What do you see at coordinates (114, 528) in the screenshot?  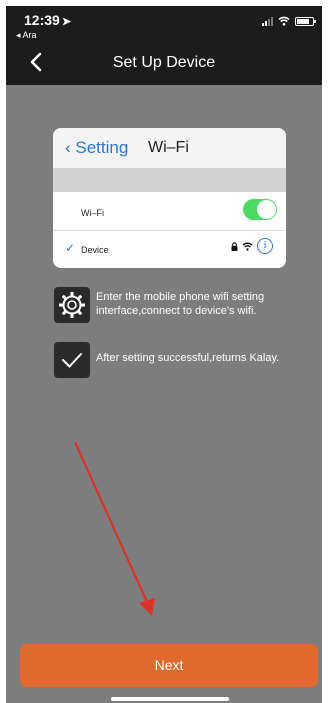 I see `annotation-arrow-icon` at bounding box center [114, 528].